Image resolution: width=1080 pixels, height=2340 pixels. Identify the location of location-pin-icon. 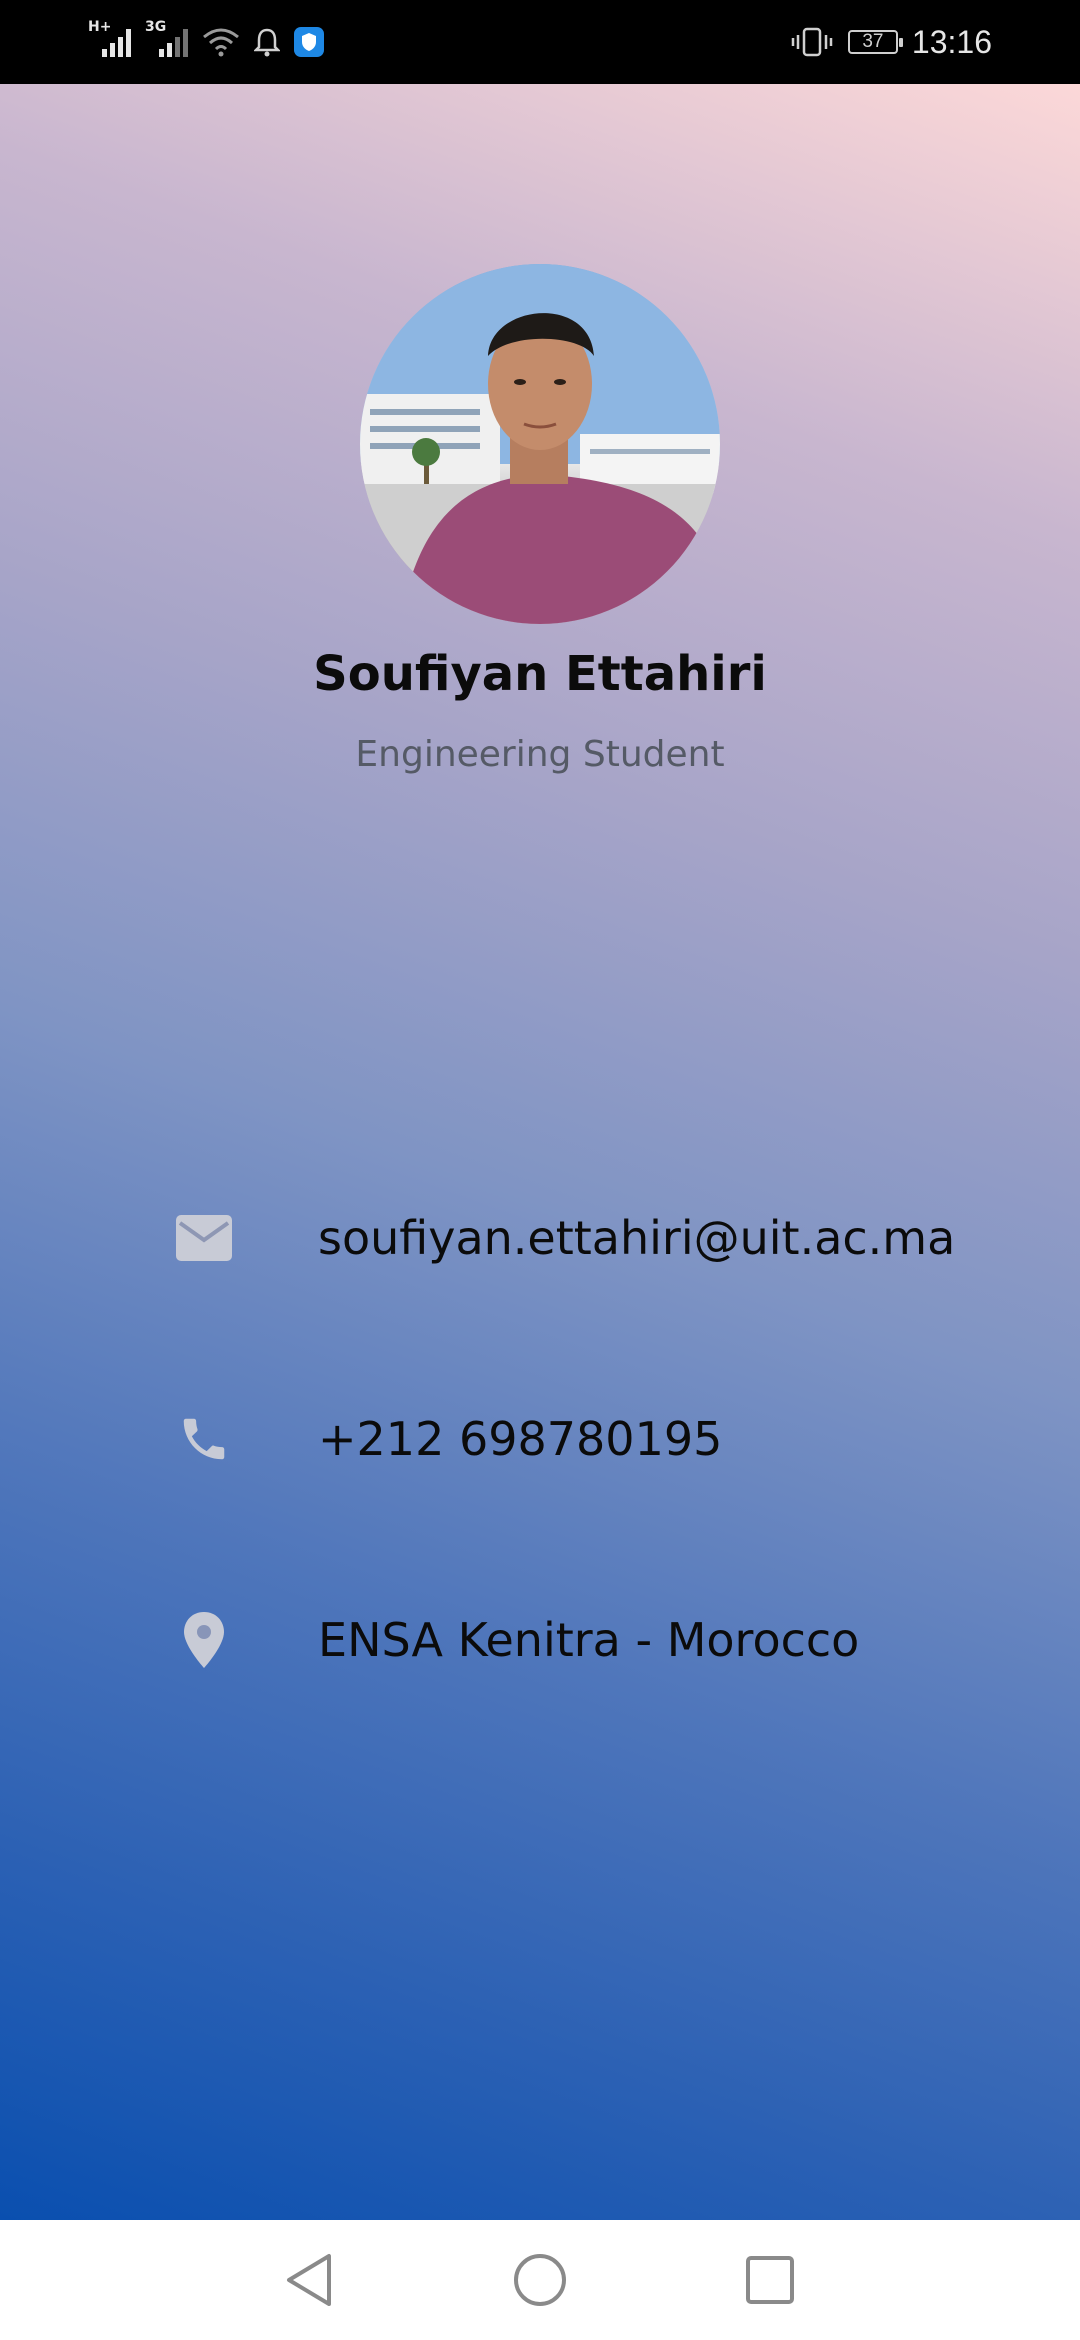
(204, 1640).